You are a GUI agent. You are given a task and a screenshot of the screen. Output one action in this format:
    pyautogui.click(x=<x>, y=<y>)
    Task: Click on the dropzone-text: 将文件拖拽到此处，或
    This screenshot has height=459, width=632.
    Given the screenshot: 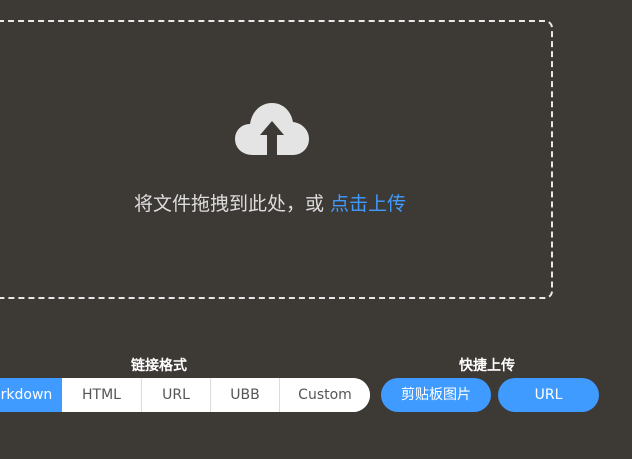 What is the action you would take?
    pyautogui.click(x=232, y=204)
    